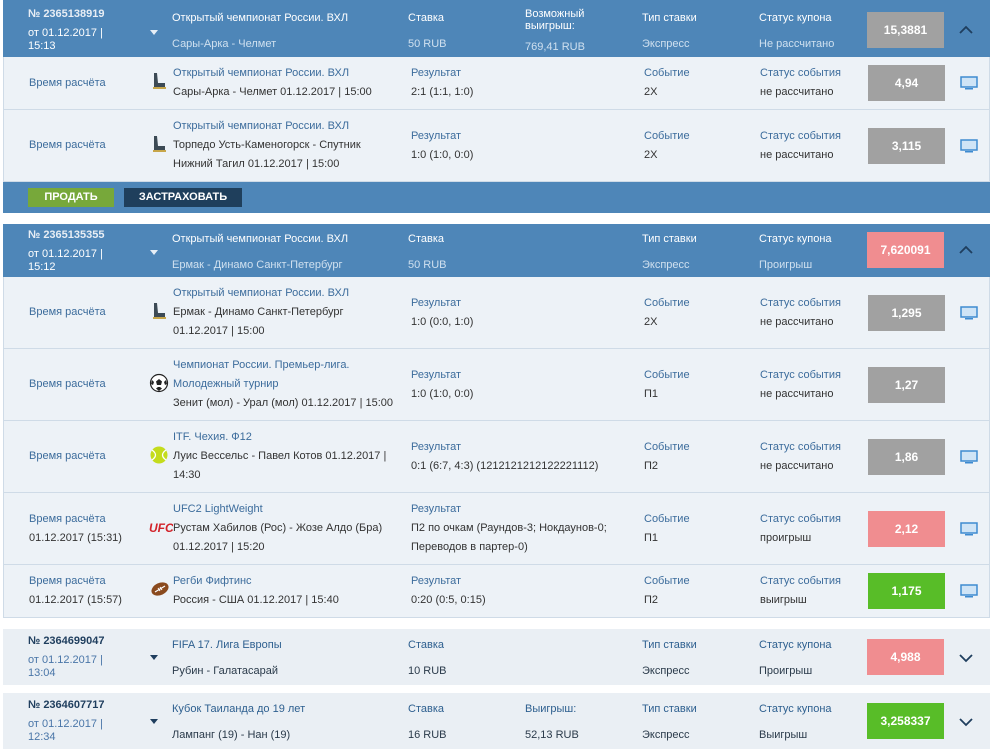  I want to click on event-status-value: не рассчитано, so click(797, 155).